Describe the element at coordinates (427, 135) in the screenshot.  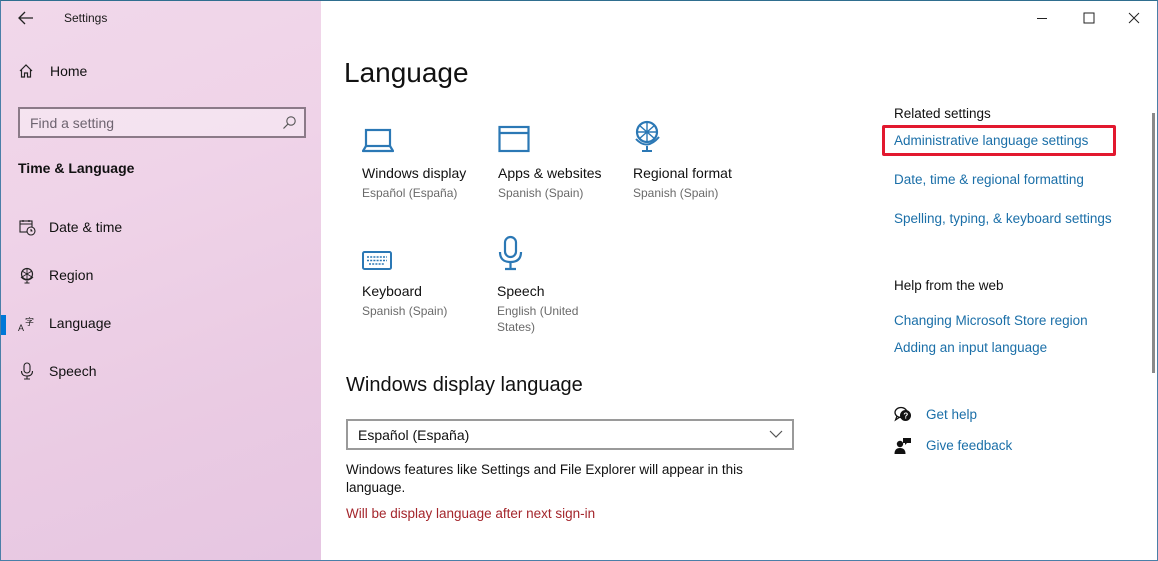
I see `laptop-icon` at that location.